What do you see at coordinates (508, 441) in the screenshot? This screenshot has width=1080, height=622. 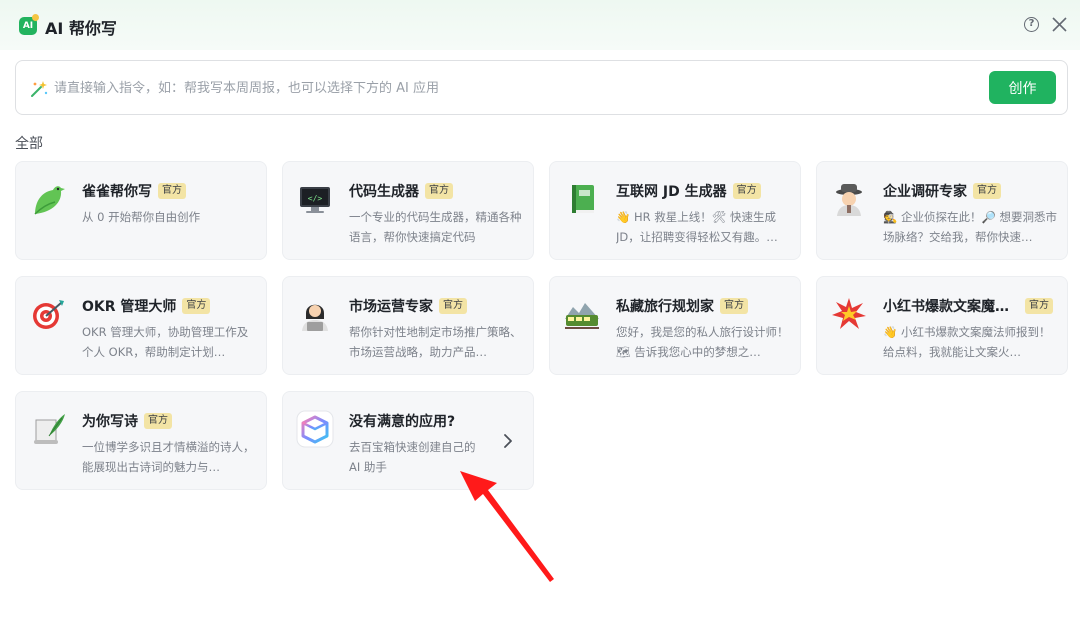 I see `chevron-right-icon` at bounding box center [508, 441].